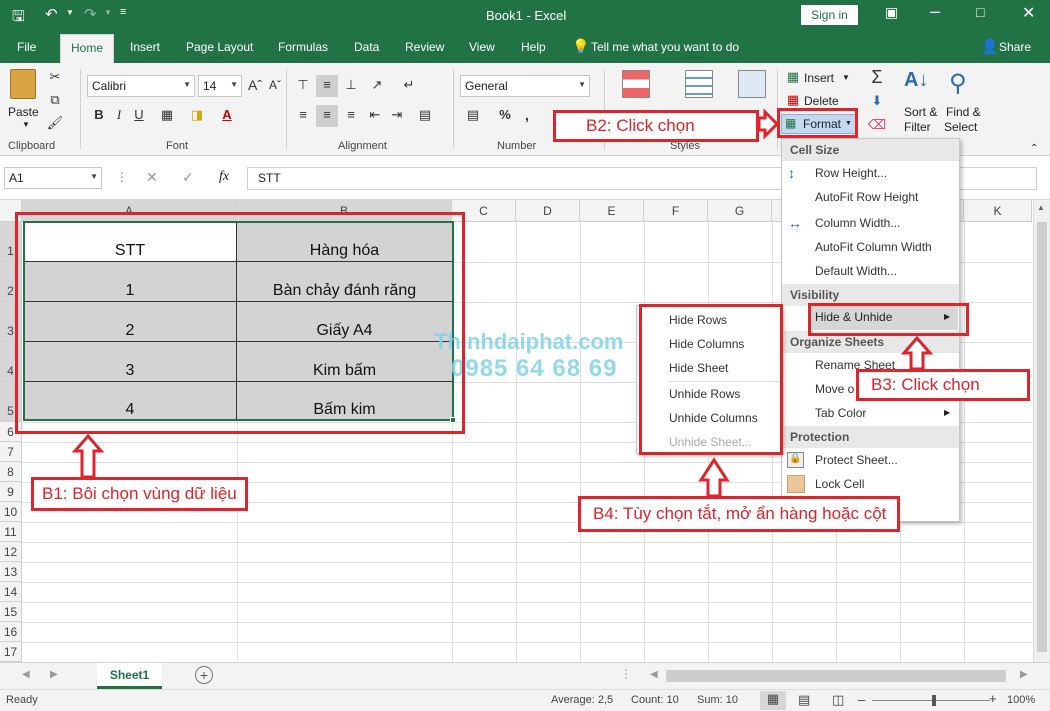 This screenshot has width=1050, height=711. What do you see at coordinates (227, 116) in the screenshot?
I see `font-color-icon: A` at bounding box center [227, 116].